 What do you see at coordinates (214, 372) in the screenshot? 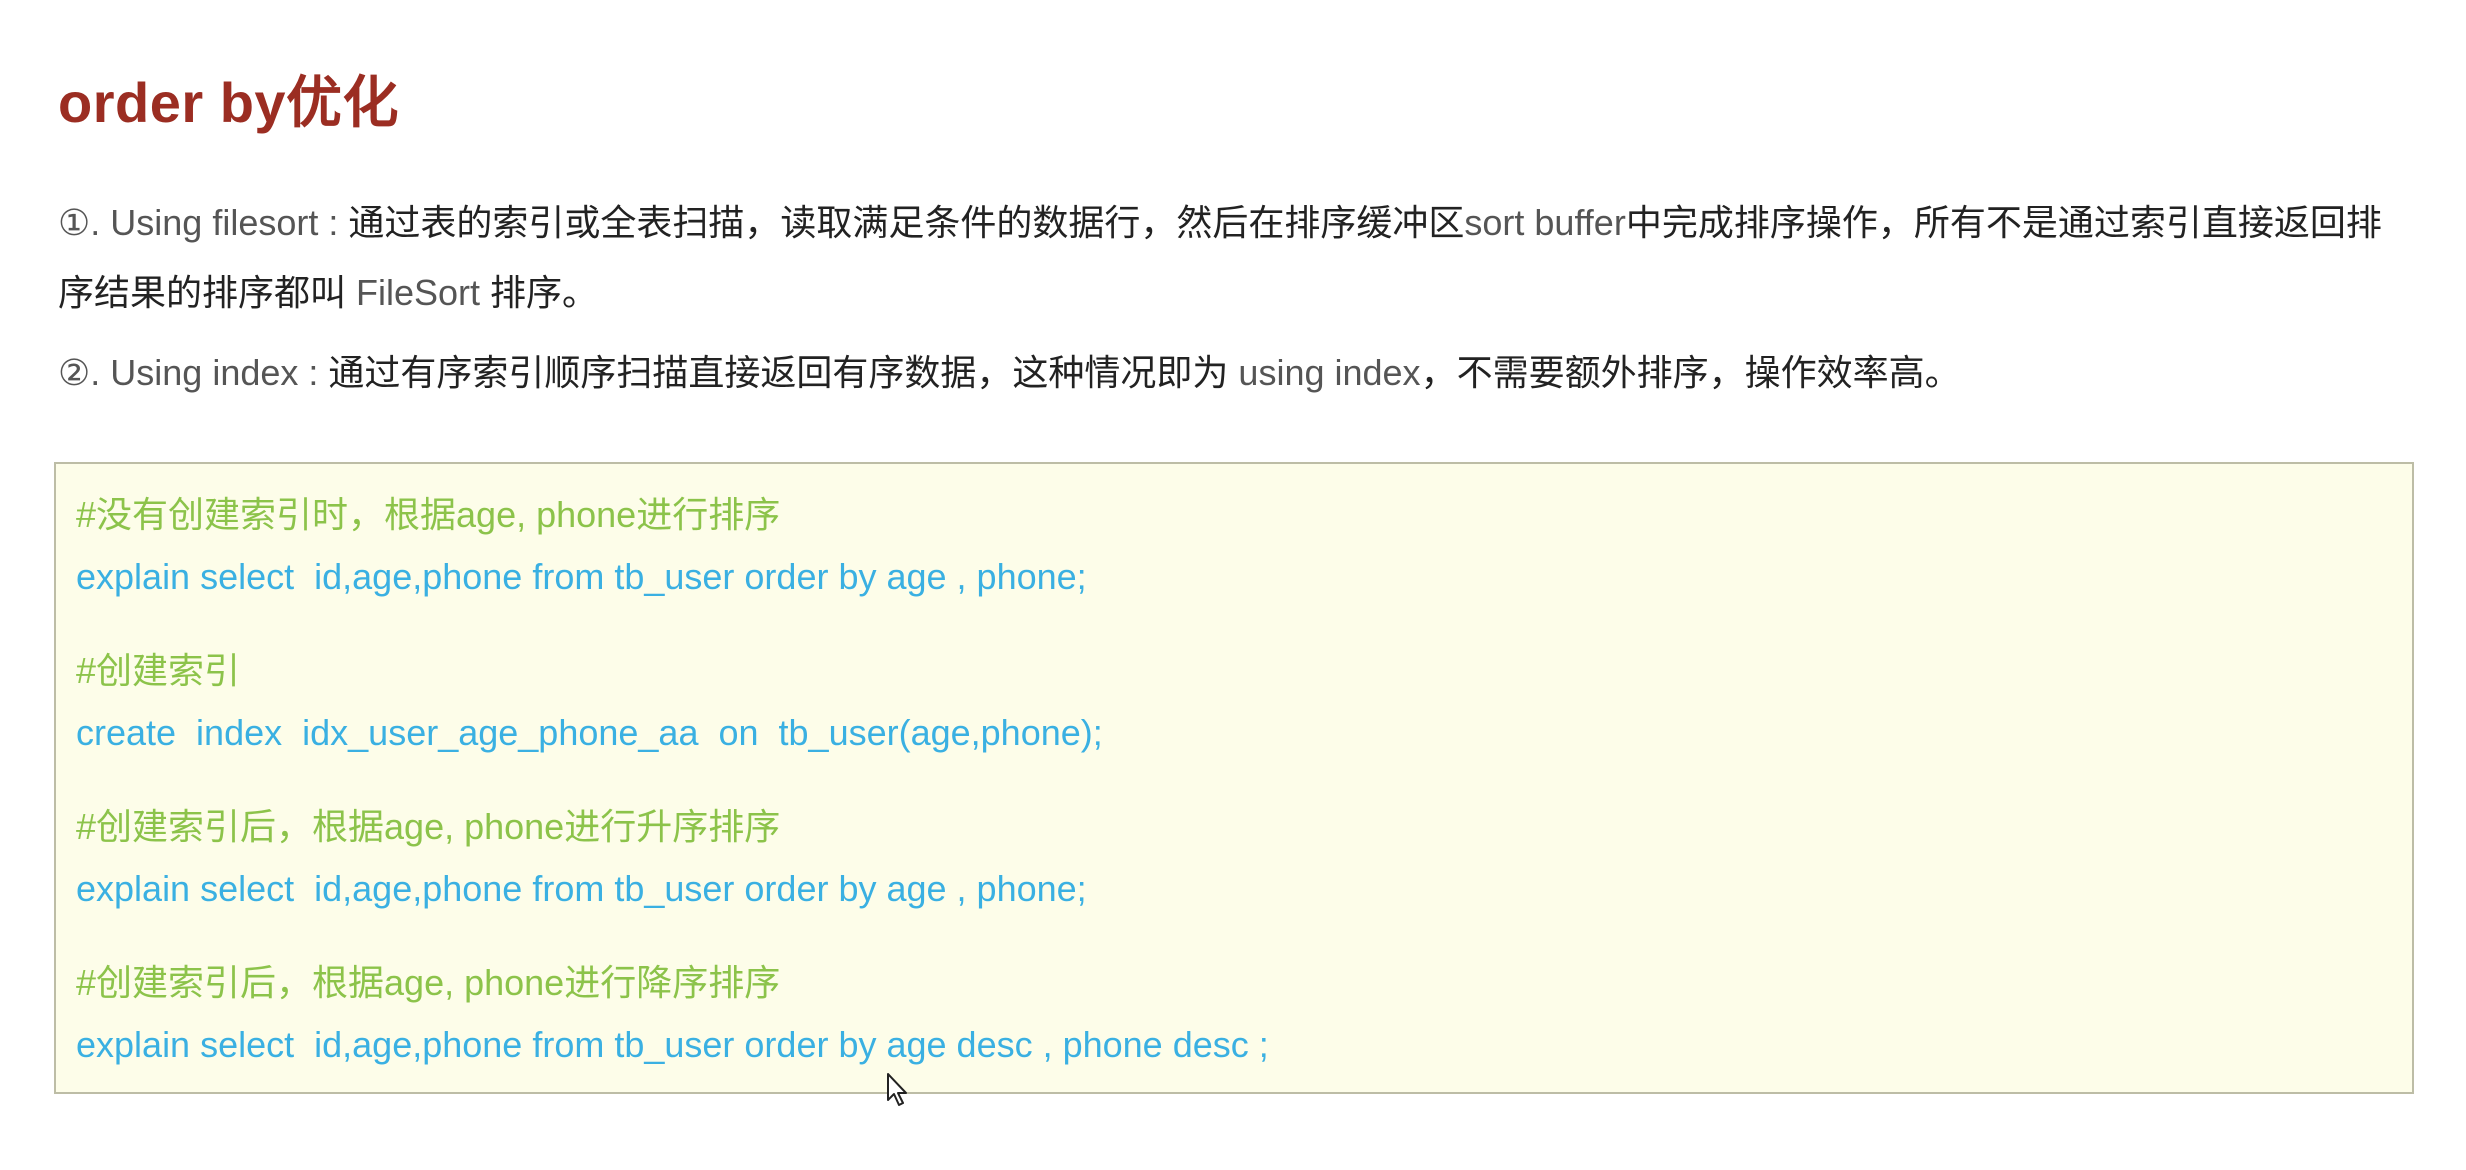
I see `point-term: Using index :` at bounding box center [214, 372].